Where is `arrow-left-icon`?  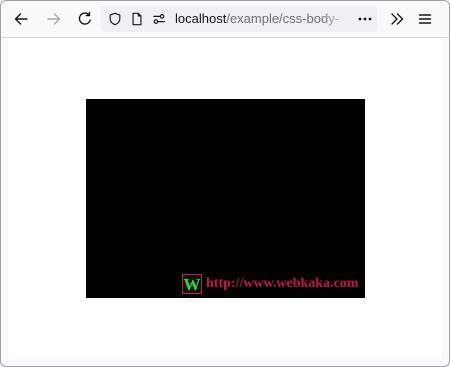 arrow-left-icon is located at coordinates (21, 19).